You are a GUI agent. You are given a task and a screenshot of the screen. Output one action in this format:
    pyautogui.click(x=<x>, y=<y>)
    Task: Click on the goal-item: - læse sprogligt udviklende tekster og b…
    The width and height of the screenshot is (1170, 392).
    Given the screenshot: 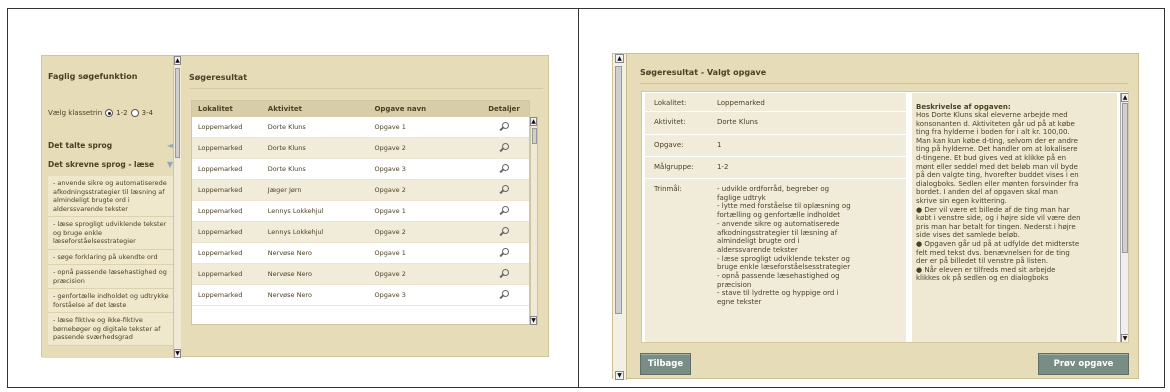 What is the action you would take?
    pyautogui.click(x=110, y=233)
    